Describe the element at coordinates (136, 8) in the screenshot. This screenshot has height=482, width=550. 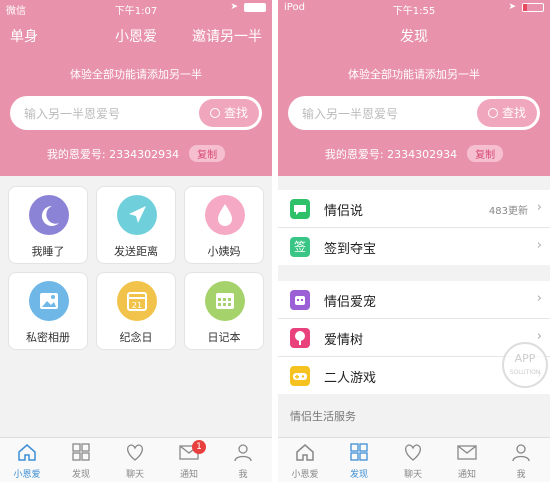
I see `status-bar: 微信 下午1:07 ➤` at that location.